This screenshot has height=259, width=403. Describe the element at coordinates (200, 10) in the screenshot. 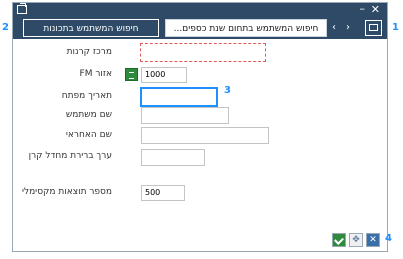

I see `title-bar: – ✕` at that location.